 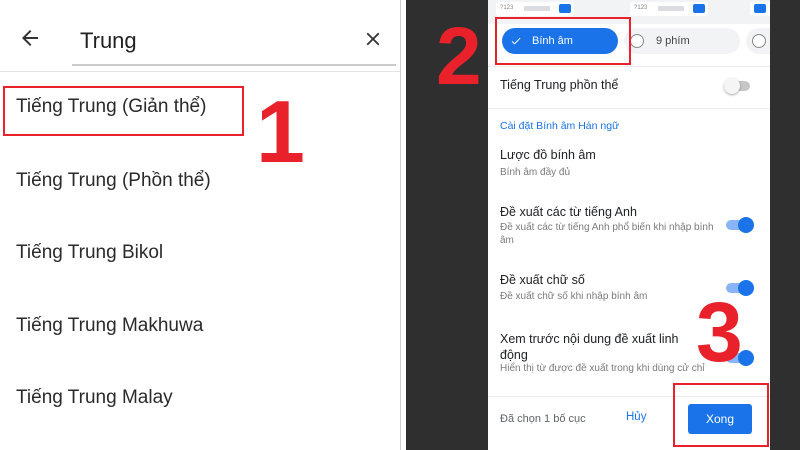 What do you see at coordinates (234, 65) in the screenshot?
I see `search-underline` at bounding box center [234, 65].